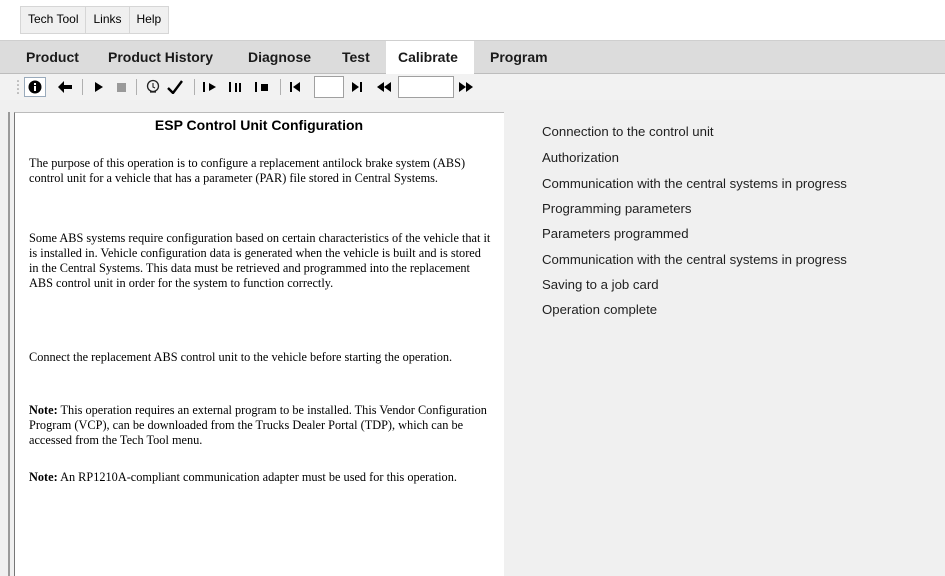 The image size is (945, 576). Describe the element at coordinates (329, 87) in the screenshot. I see `first-page-input` at that location.